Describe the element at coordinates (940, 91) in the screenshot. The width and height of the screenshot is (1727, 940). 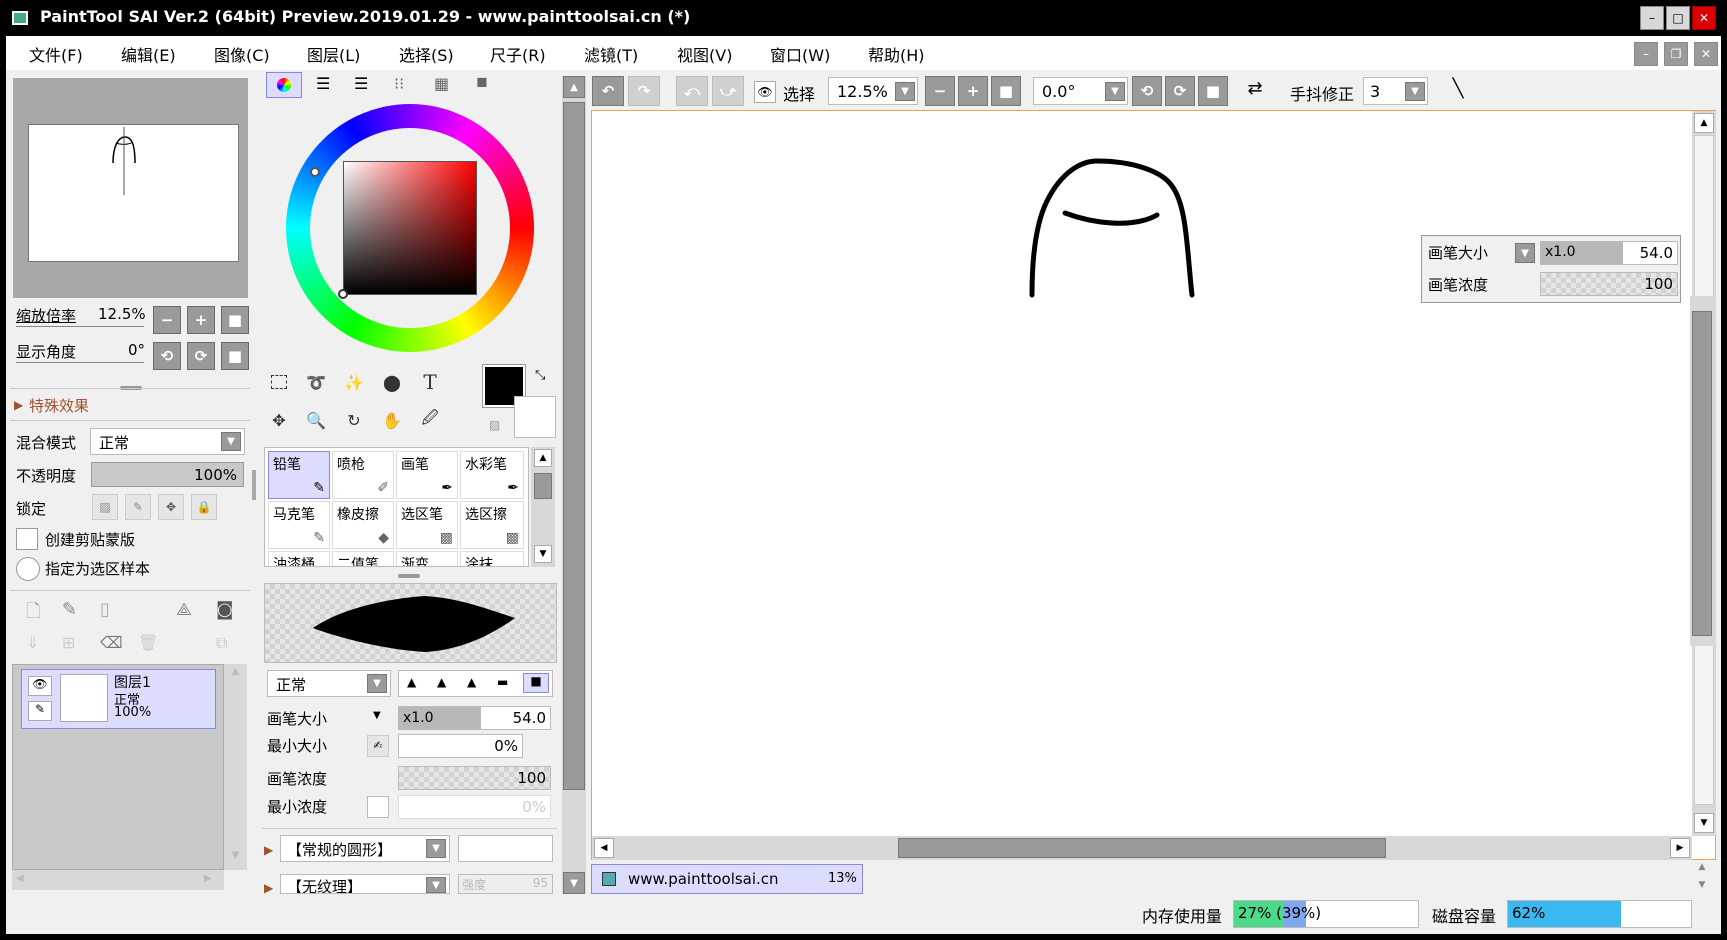
I see `toolbar-zoom-out-button: −` at that location.